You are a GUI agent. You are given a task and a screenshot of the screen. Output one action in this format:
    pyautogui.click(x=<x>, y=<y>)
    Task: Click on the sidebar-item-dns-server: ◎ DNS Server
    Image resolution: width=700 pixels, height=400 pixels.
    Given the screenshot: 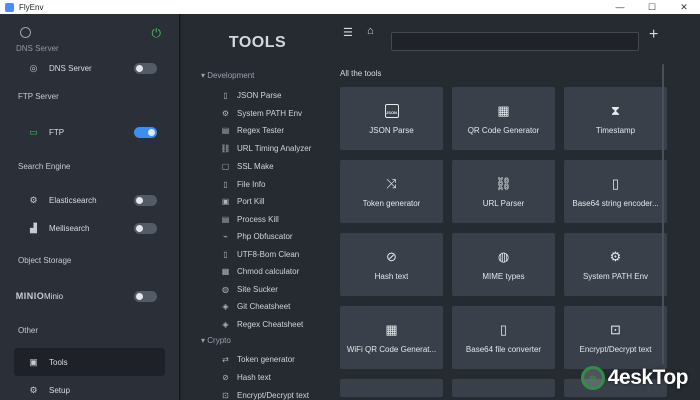 What is the action you would take?
    pyautogui.click(x=89, y=68)
    